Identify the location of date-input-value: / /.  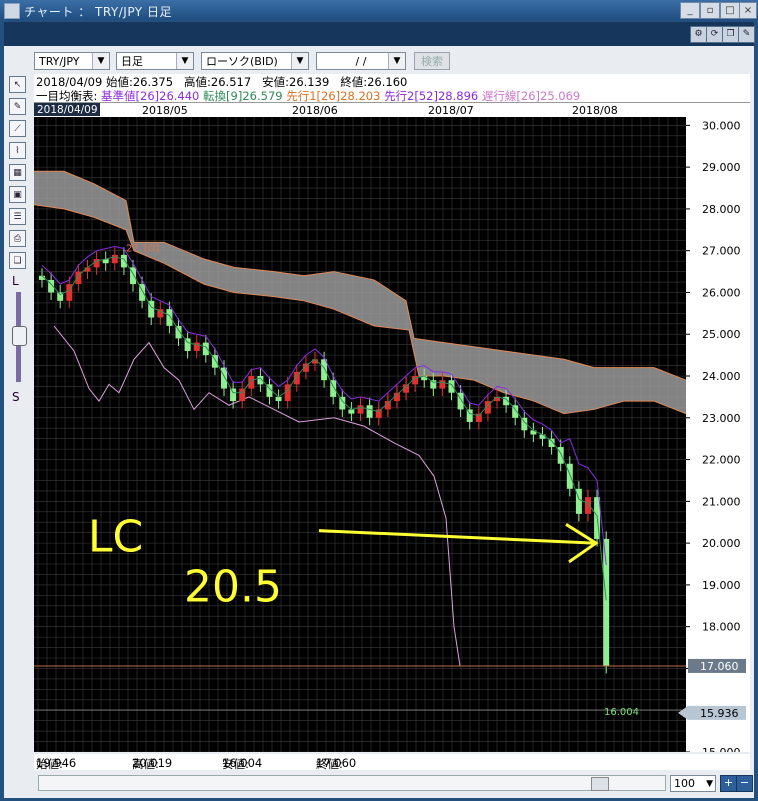
(361, 61).